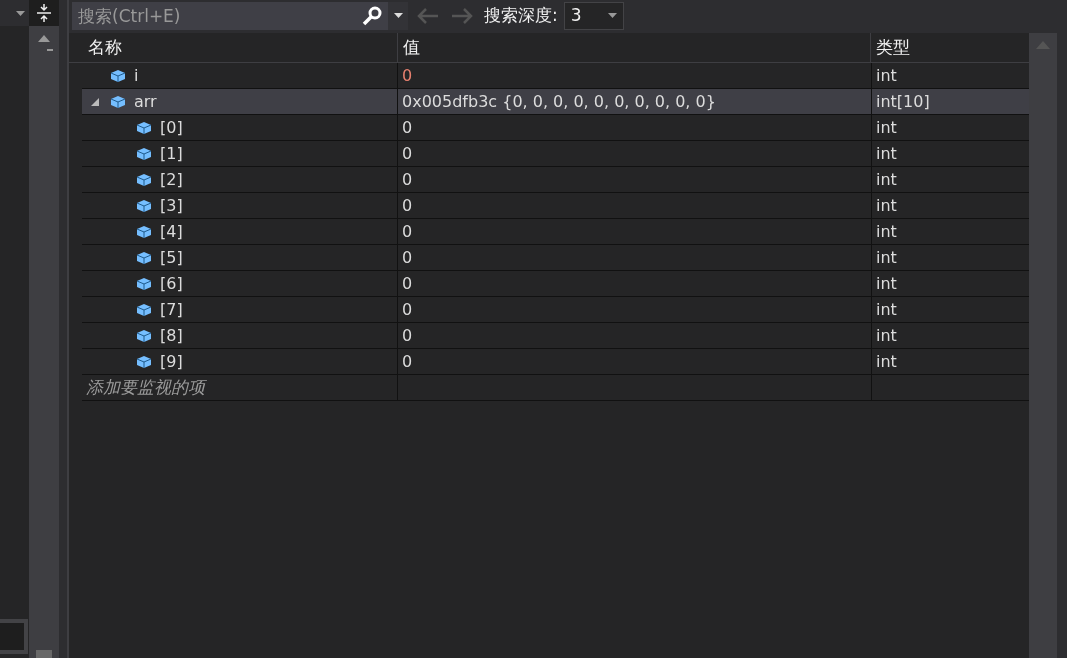 This screenshot has height=658, width=1067. I want to click on watch-row: arr 0x005dfb3c {0, 0, 0, 0, 0, 0, 0, 0, 0, 0} int[10], so click(555, 102).